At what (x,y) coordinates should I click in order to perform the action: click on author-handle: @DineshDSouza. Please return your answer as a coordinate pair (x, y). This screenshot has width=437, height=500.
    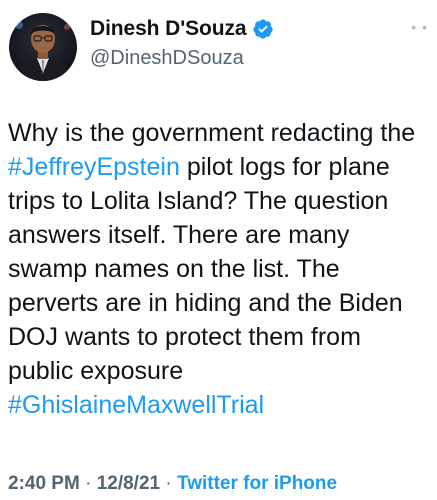
    Looking at the image, I should click on (182, 58).